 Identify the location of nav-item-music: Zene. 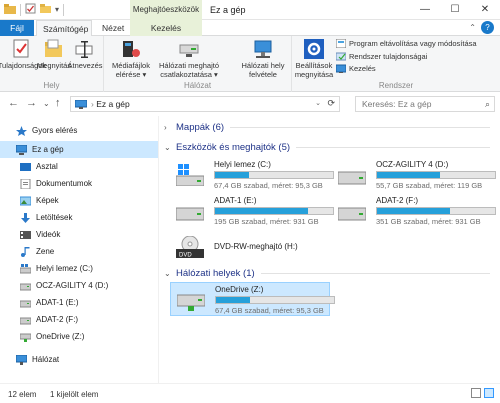
(79, 251).